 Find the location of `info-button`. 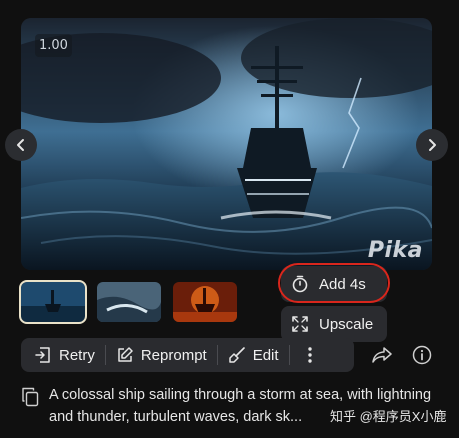

info-button is located at coordinates (422, 355).